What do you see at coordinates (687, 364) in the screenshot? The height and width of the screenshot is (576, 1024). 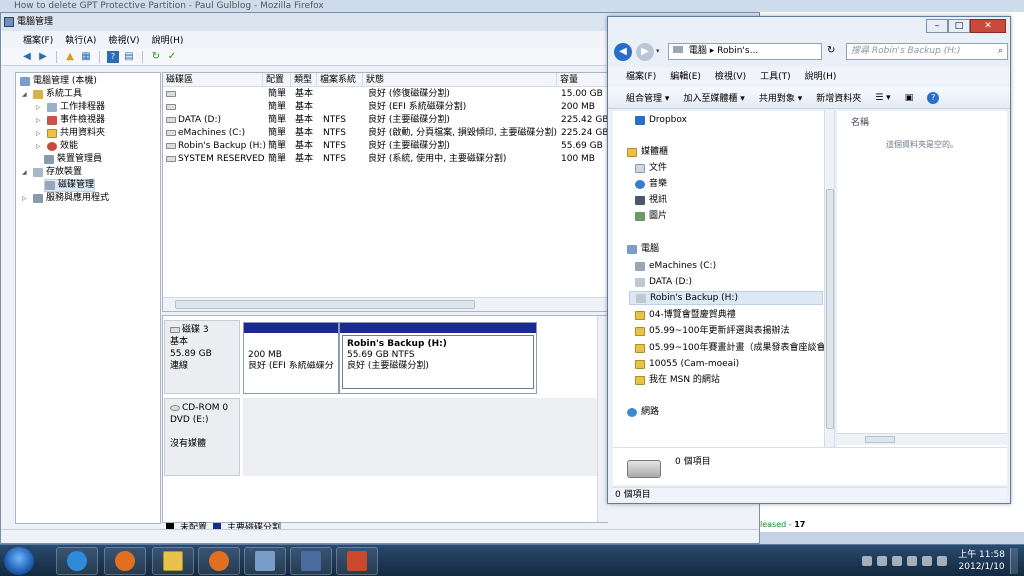 I see `nav-item-folder: 10055 (Cam-moeai)` at bounding box center [687, 364].